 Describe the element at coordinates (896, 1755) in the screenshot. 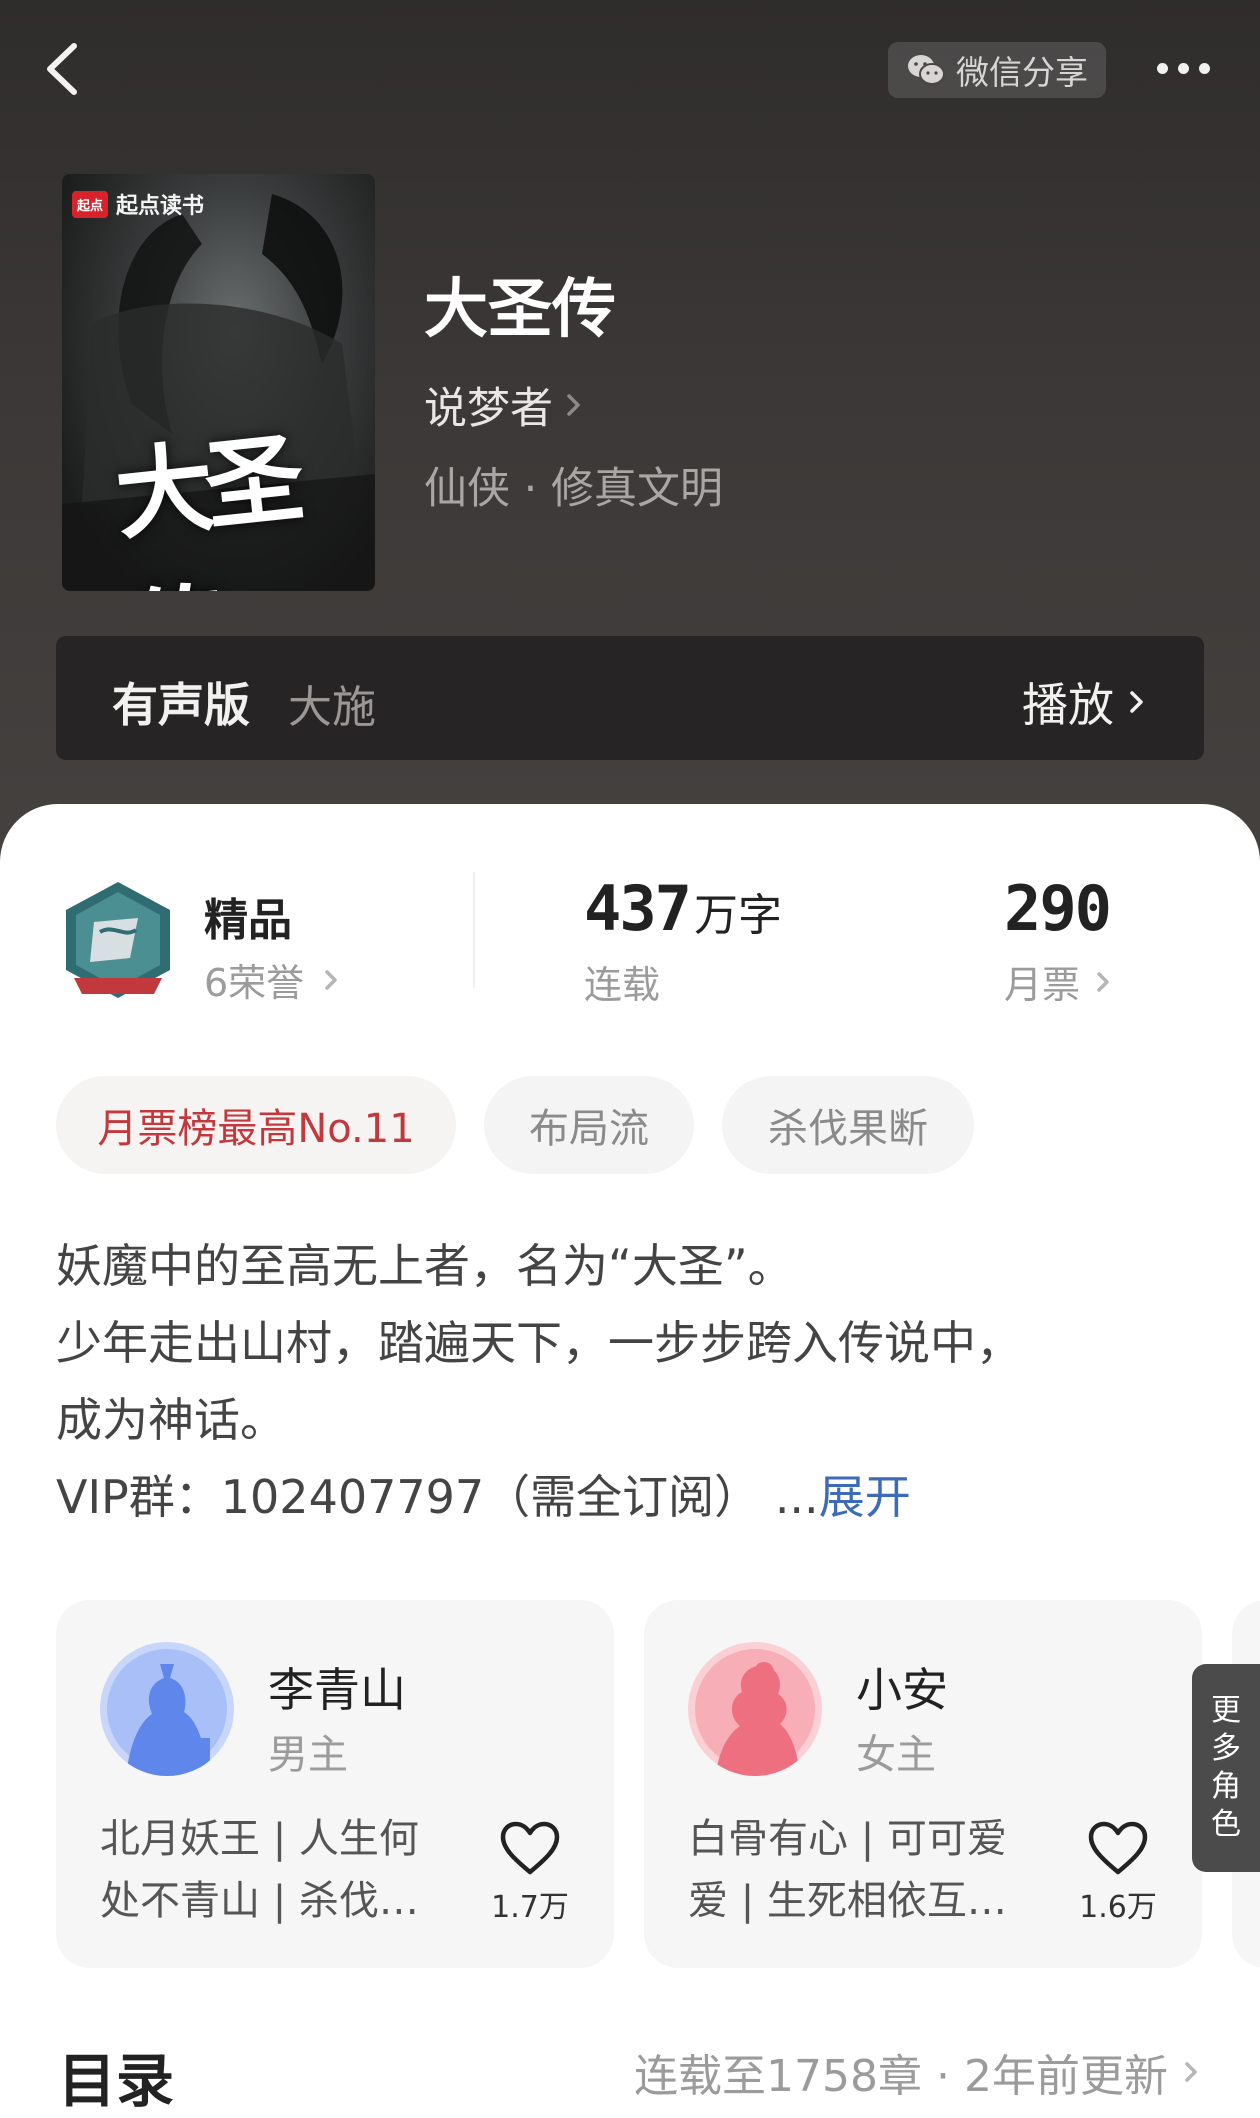

I see `role-type: 女主` at that location.